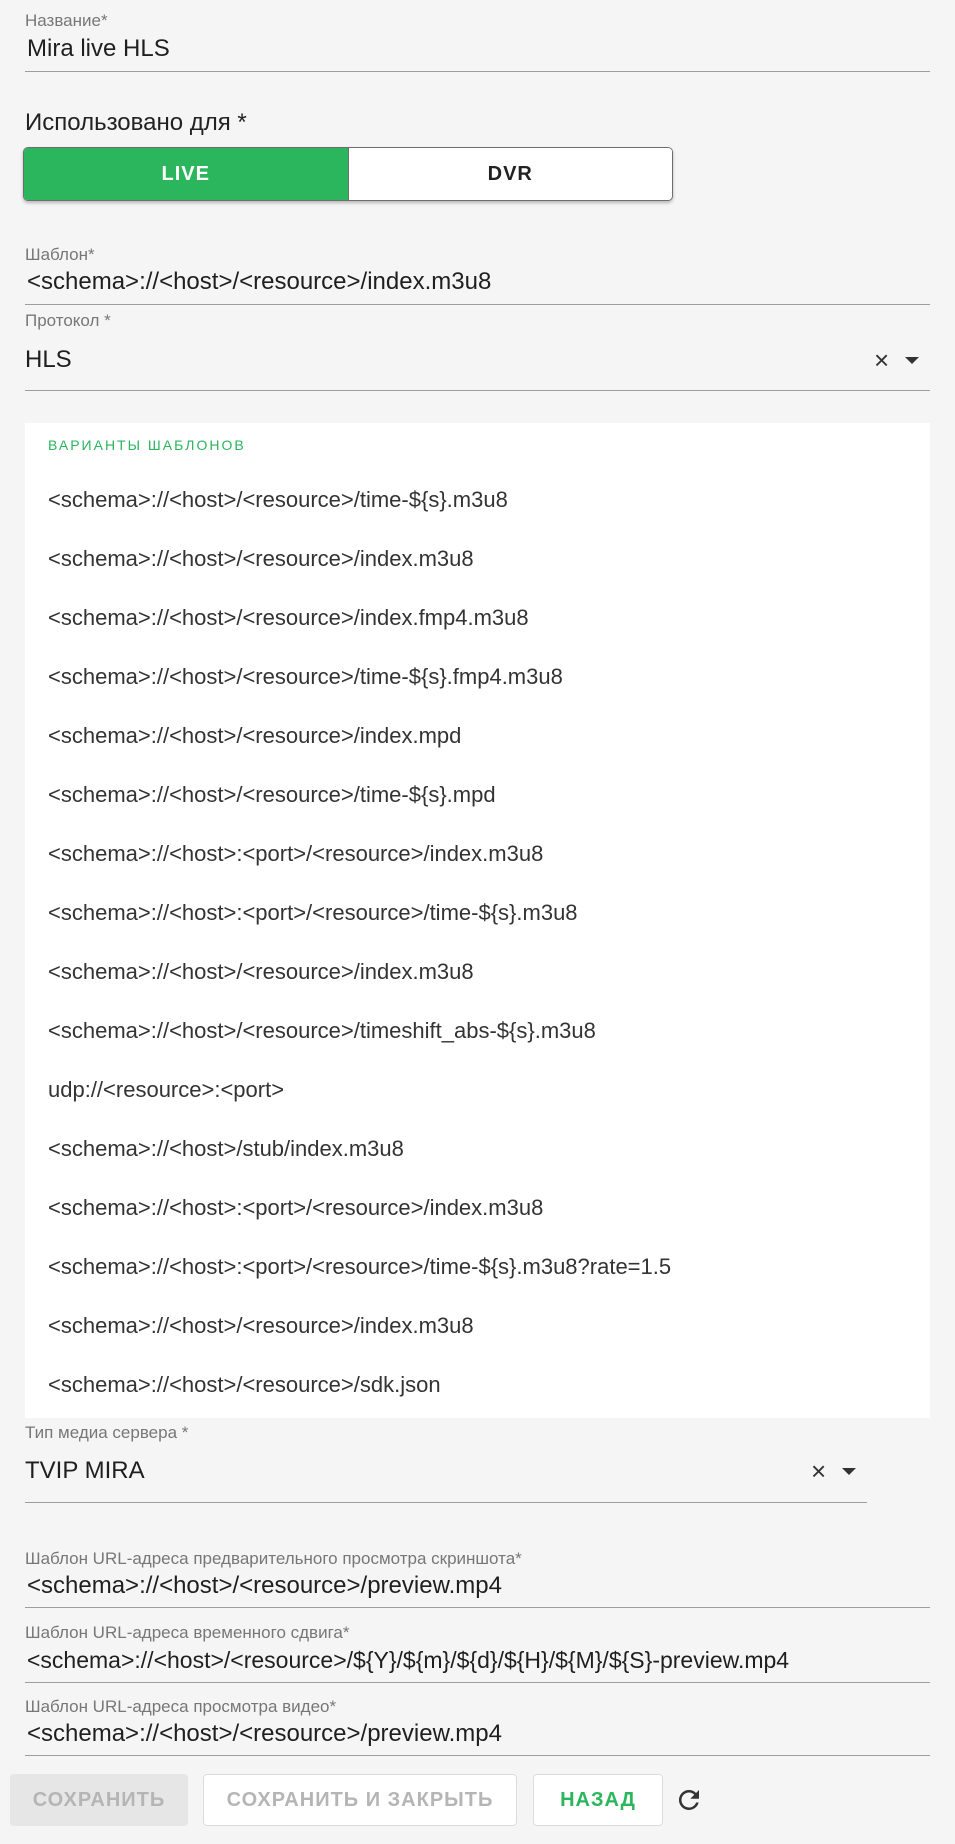 Image resolution: width=955 pixels, height=1844 pixels. Describe the element at coordinates (48, 360) in the screenshot. I see `protocol-select-value: HLS` at that location.